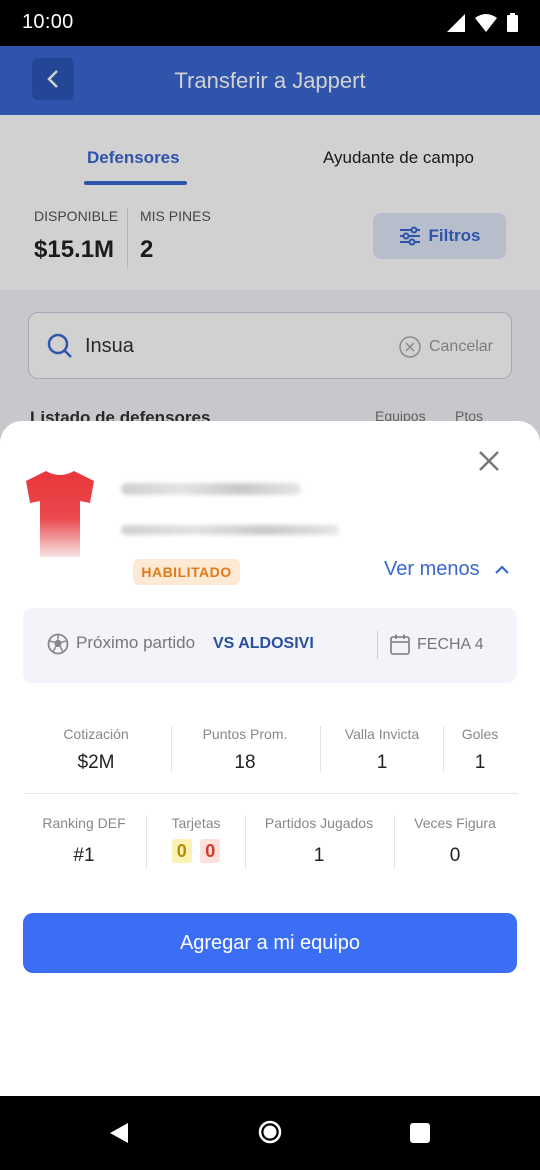 Image resolution: width=540 pixels, height=1170 pixels. What do you see at coordinates (382, 750) in the screenshot?
I see `stat-valla-invicta: Valla Invicta 1` at bounding box center [382, 750].